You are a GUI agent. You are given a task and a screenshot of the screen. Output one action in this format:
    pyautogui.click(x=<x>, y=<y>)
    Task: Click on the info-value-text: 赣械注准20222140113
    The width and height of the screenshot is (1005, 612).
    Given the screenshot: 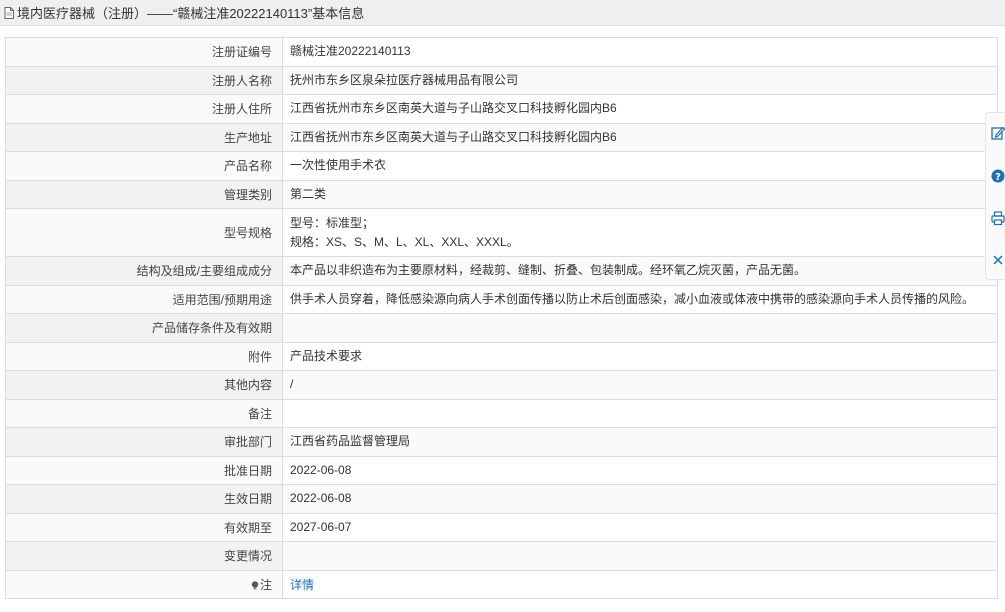 What is the action you would take?
    pyautogui.click(x=350, y=51)
    